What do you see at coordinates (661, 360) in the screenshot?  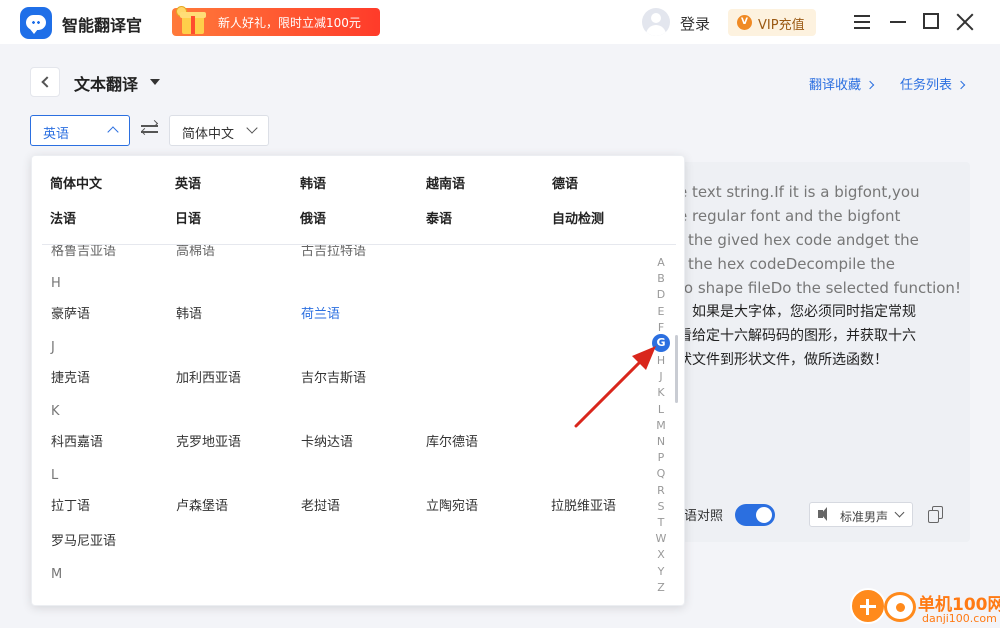 I see `alphabet-index-letter: H` at bounding box center [661, 360].